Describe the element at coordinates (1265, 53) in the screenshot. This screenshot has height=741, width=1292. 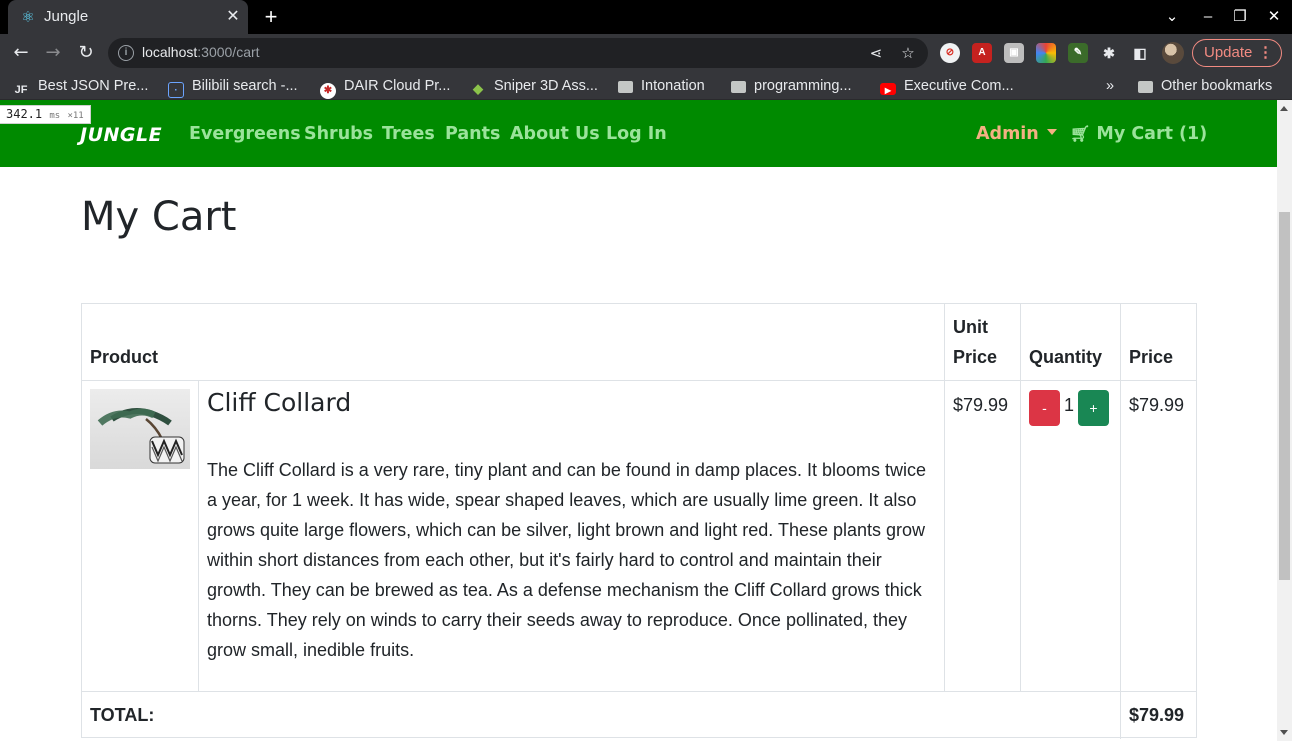
I see `more-menu-icon: ⋮` at that location.